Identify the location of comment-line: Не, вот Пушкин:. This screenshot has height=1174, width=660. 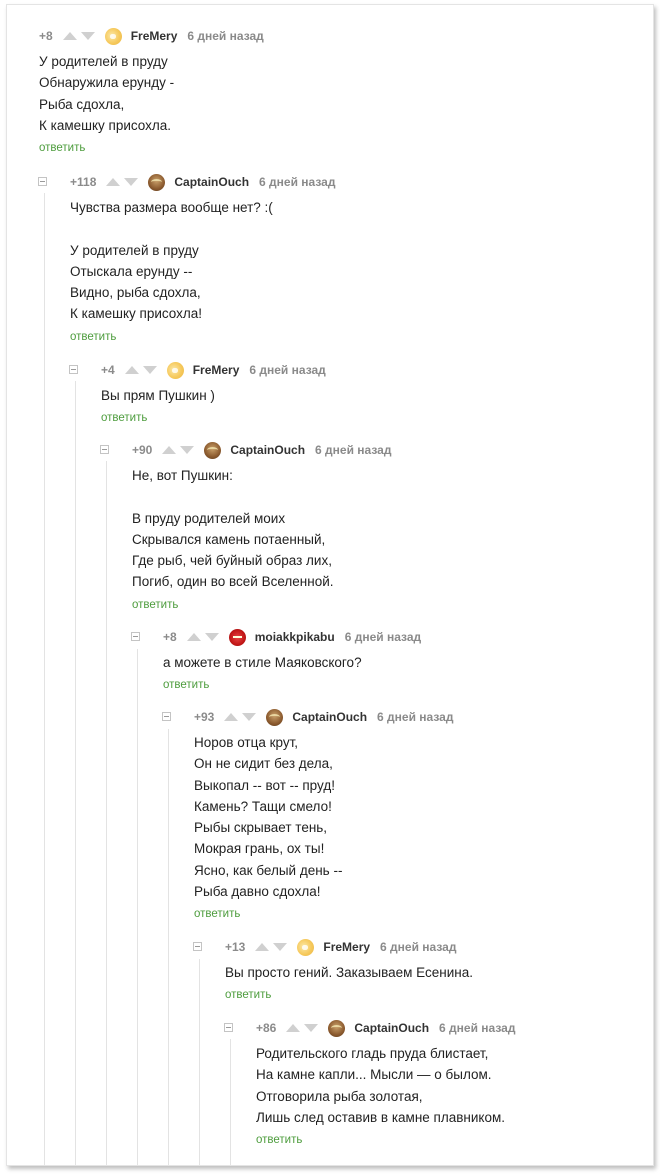
(182, 475).